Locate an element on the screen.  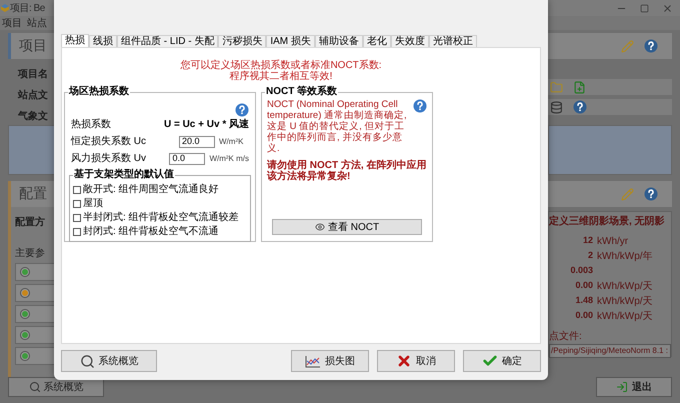
checkbox-label: 敞开式: 组件周围空气流通良好 is located at coordinates (151, 189).